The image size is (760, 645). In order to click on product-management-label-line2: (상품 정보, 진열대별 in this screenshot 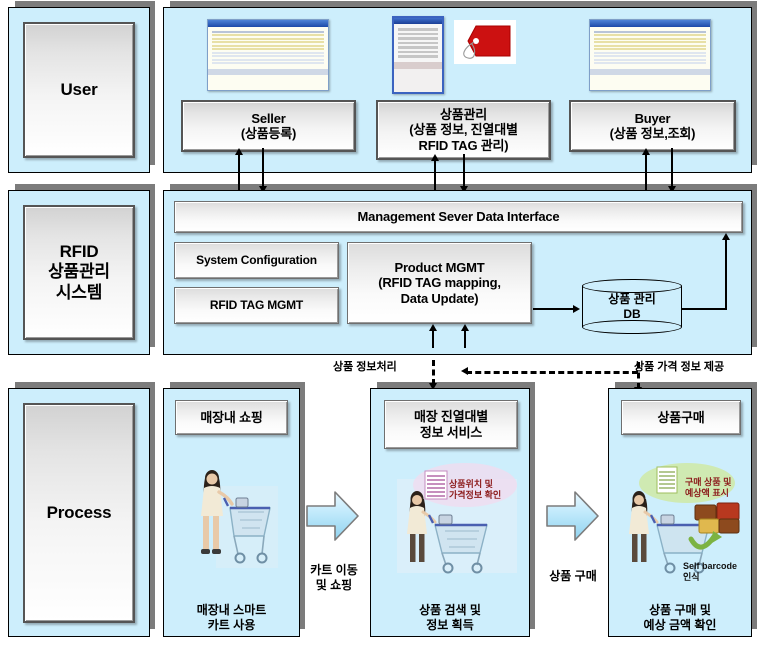, I will do `click(463, 130)`.